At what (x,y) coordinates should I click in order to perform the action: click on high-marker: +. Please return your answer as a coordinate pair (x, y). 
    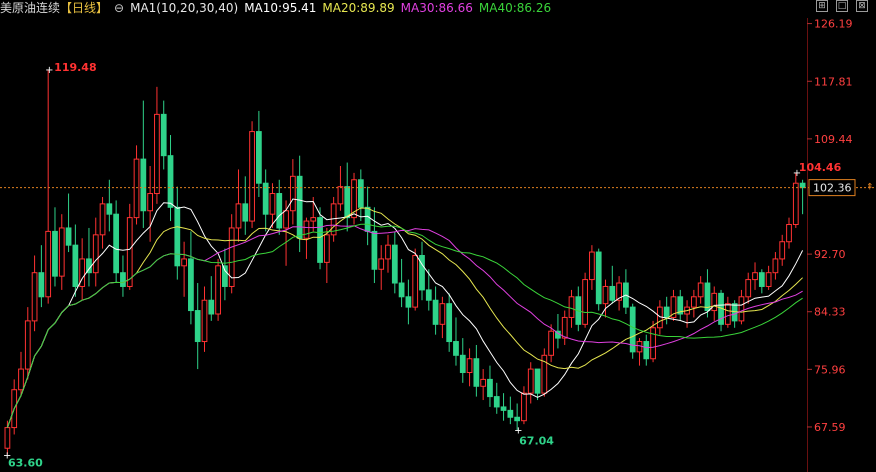
    Looking at the image, I should click on (49, 70).